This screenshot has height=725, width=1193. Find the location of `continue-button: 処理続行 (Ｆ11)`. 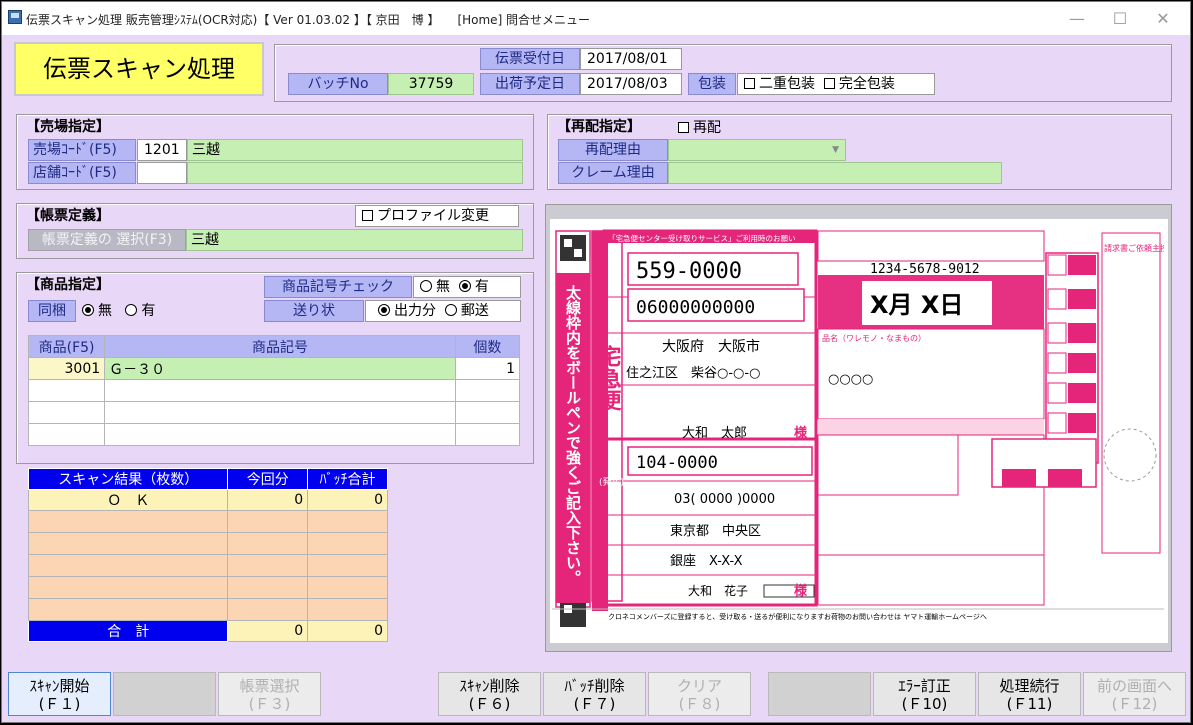

continue-button: 処理続行 (Ｆ11) is located at coordinates (1029, 694).